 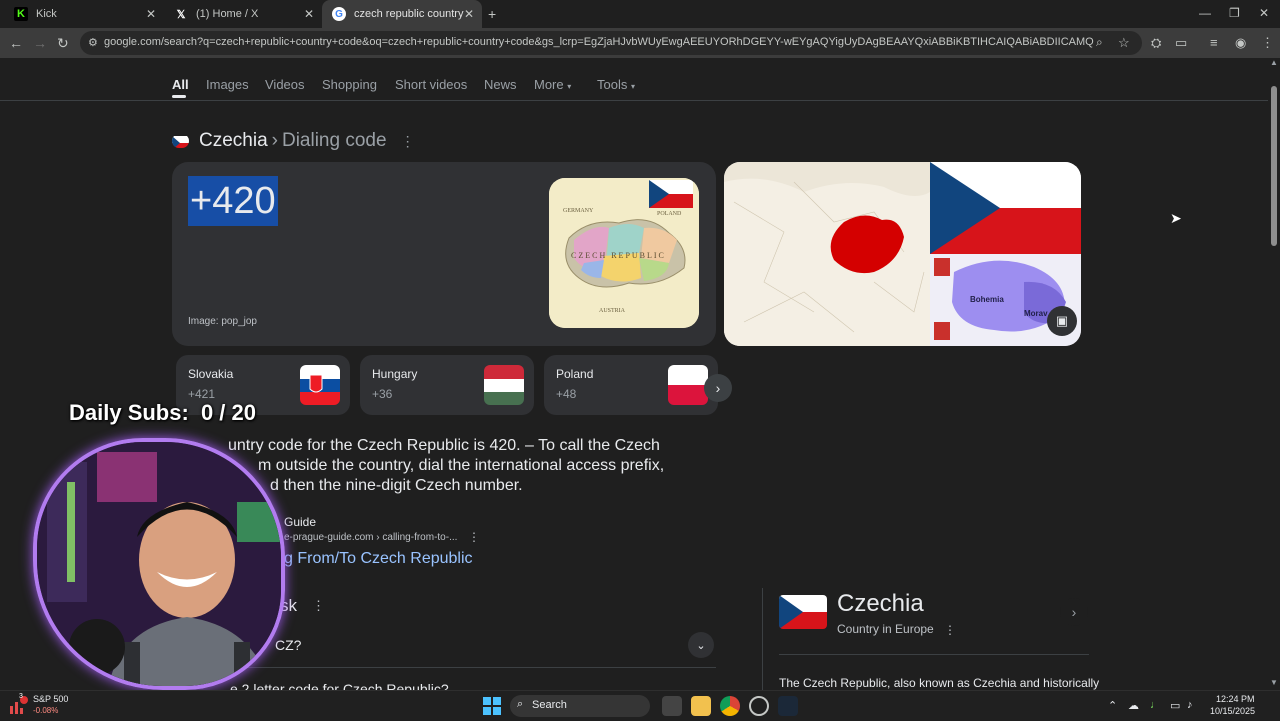 What do you see at coordinates (300, 522) in the screenshot?
I see `source-name: Guide` at bounding box center [300, 522].